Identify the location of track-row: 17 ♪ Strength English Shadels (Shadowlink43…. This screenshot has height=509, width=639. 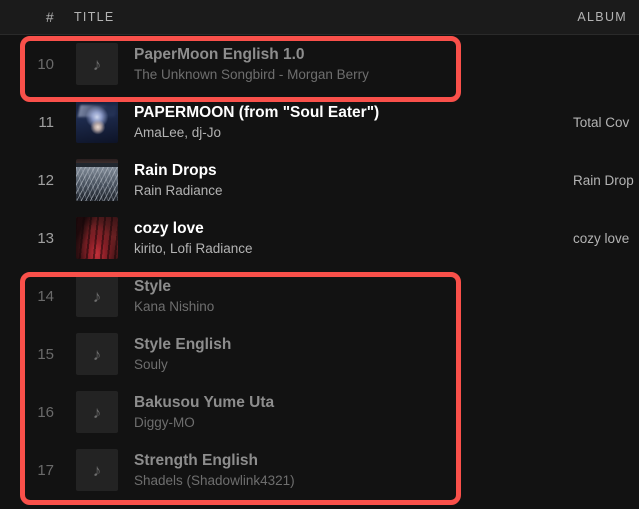
(319, 470).